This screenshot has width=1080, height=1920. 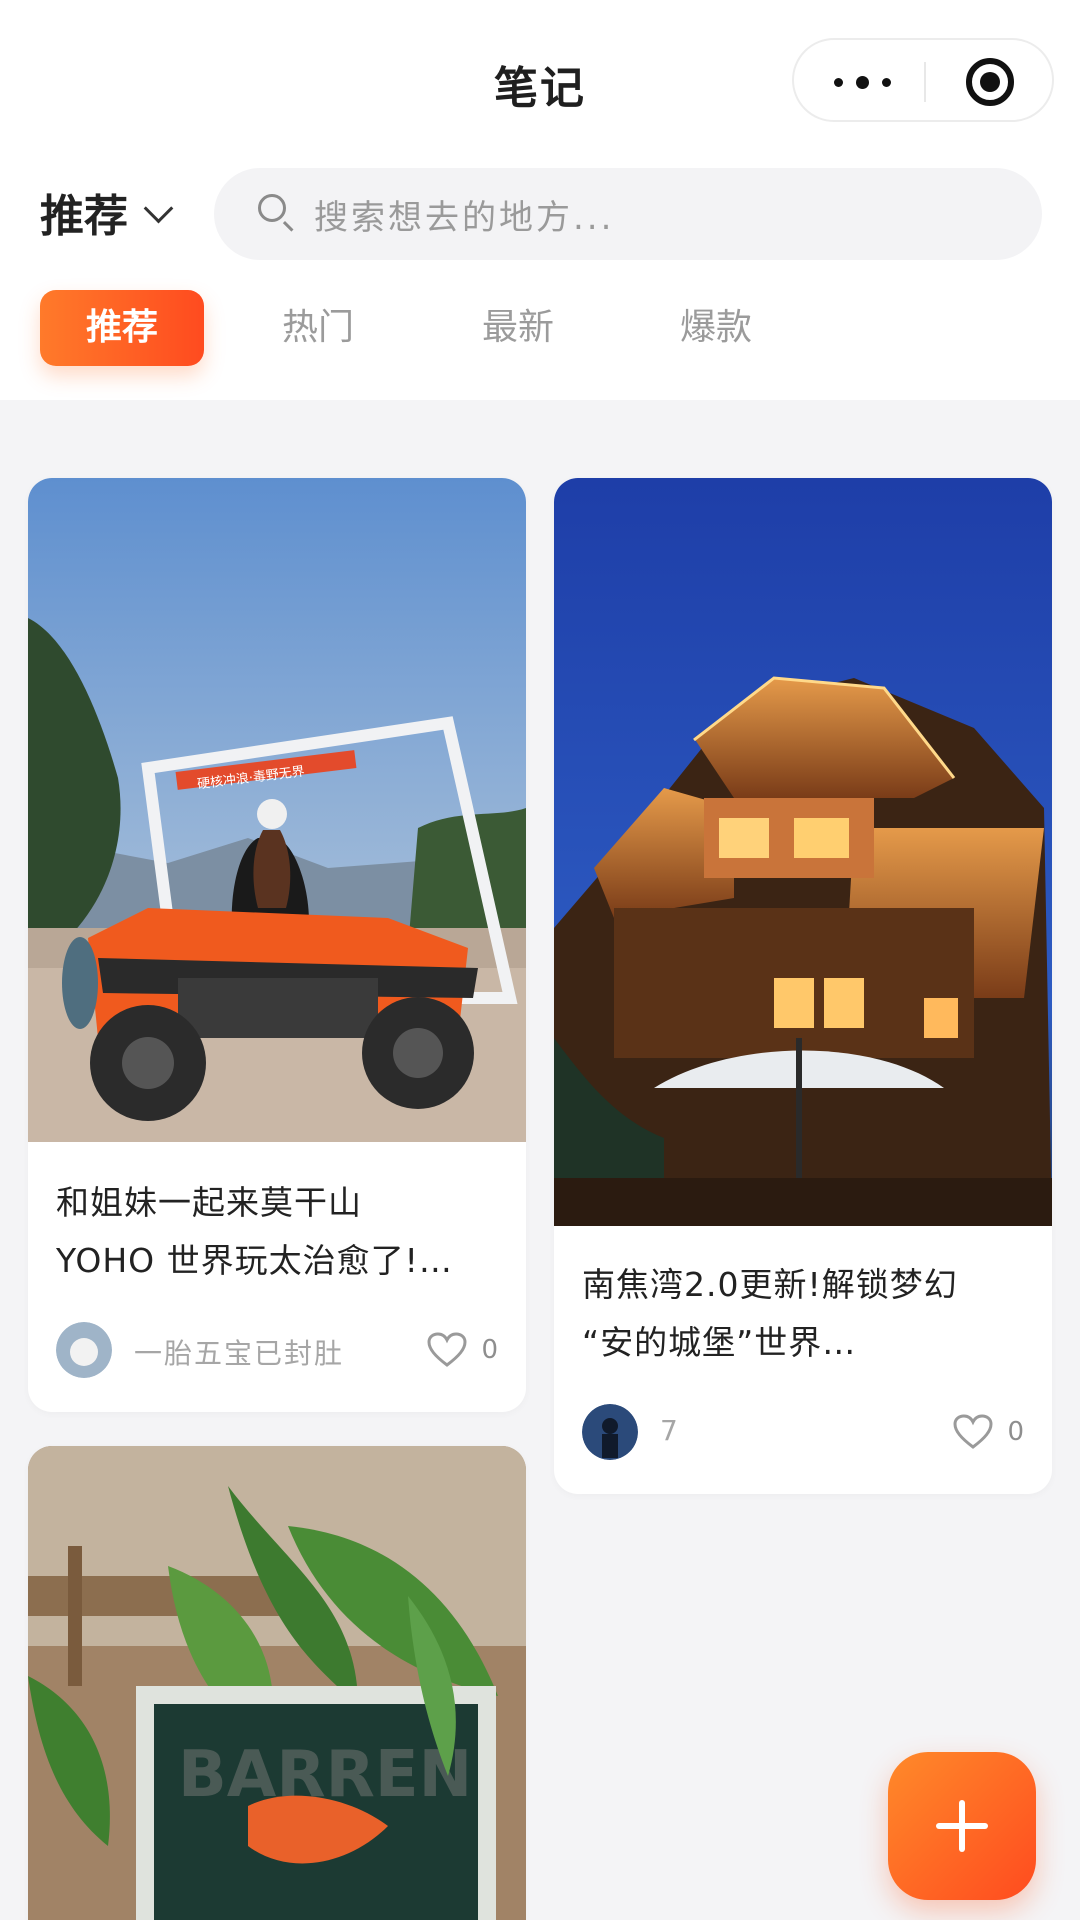 I want to click on capsule-divider, so click(x=925, y=82).